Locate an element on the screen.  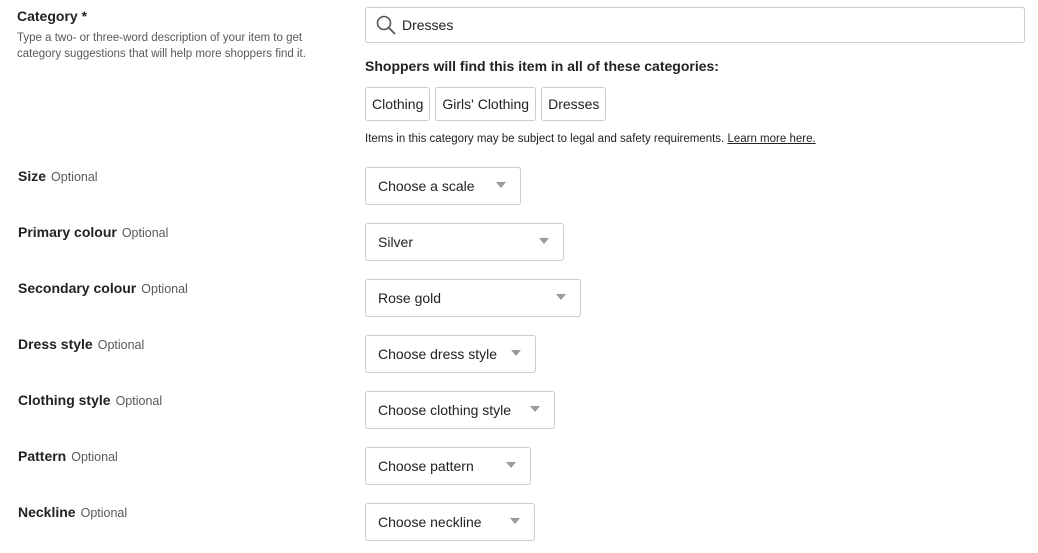
clothing-style-select: Choose clothing style is located at coordinates (460, 410).